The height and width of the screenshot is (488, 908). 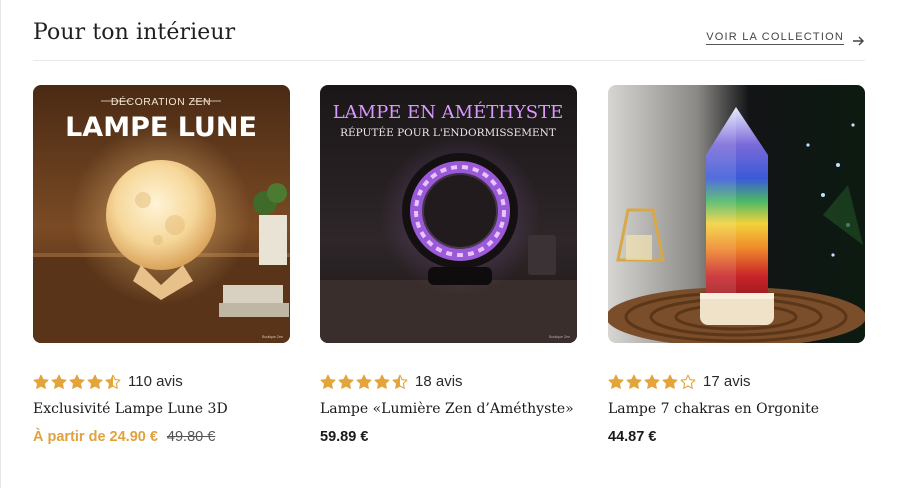 I want to click on product-image-moon-lamp: DÉCORATION ZEN LAMPE LUNE Boutique Zen, so click(x=161, y=214).